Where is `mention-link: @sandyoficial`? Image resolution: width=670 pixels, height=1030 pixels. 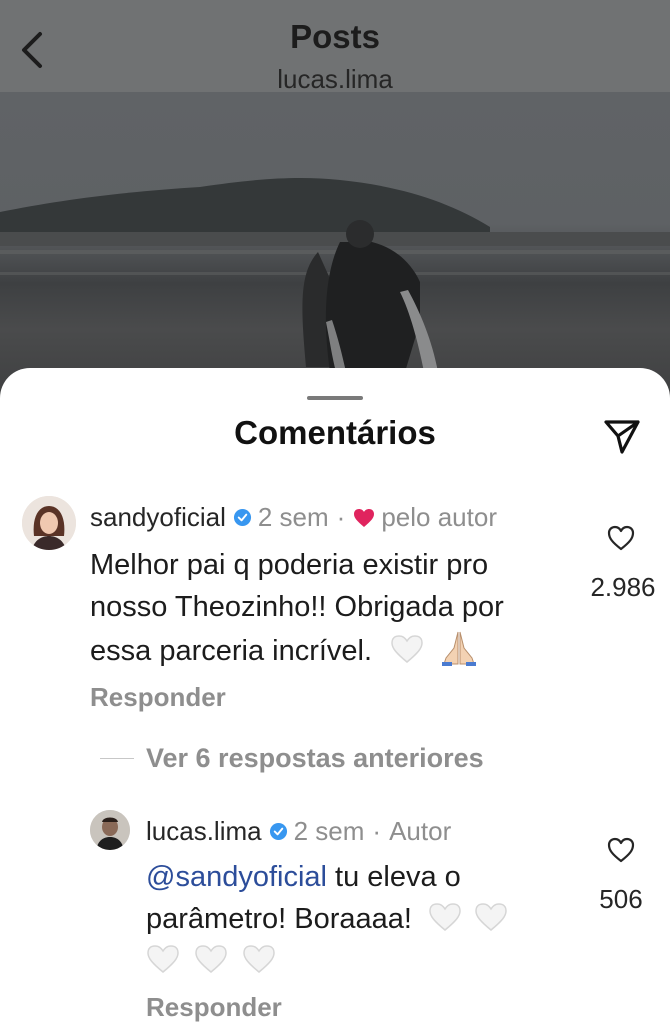
mention-link: @sandyoficial is located at coordinates (236, 877).